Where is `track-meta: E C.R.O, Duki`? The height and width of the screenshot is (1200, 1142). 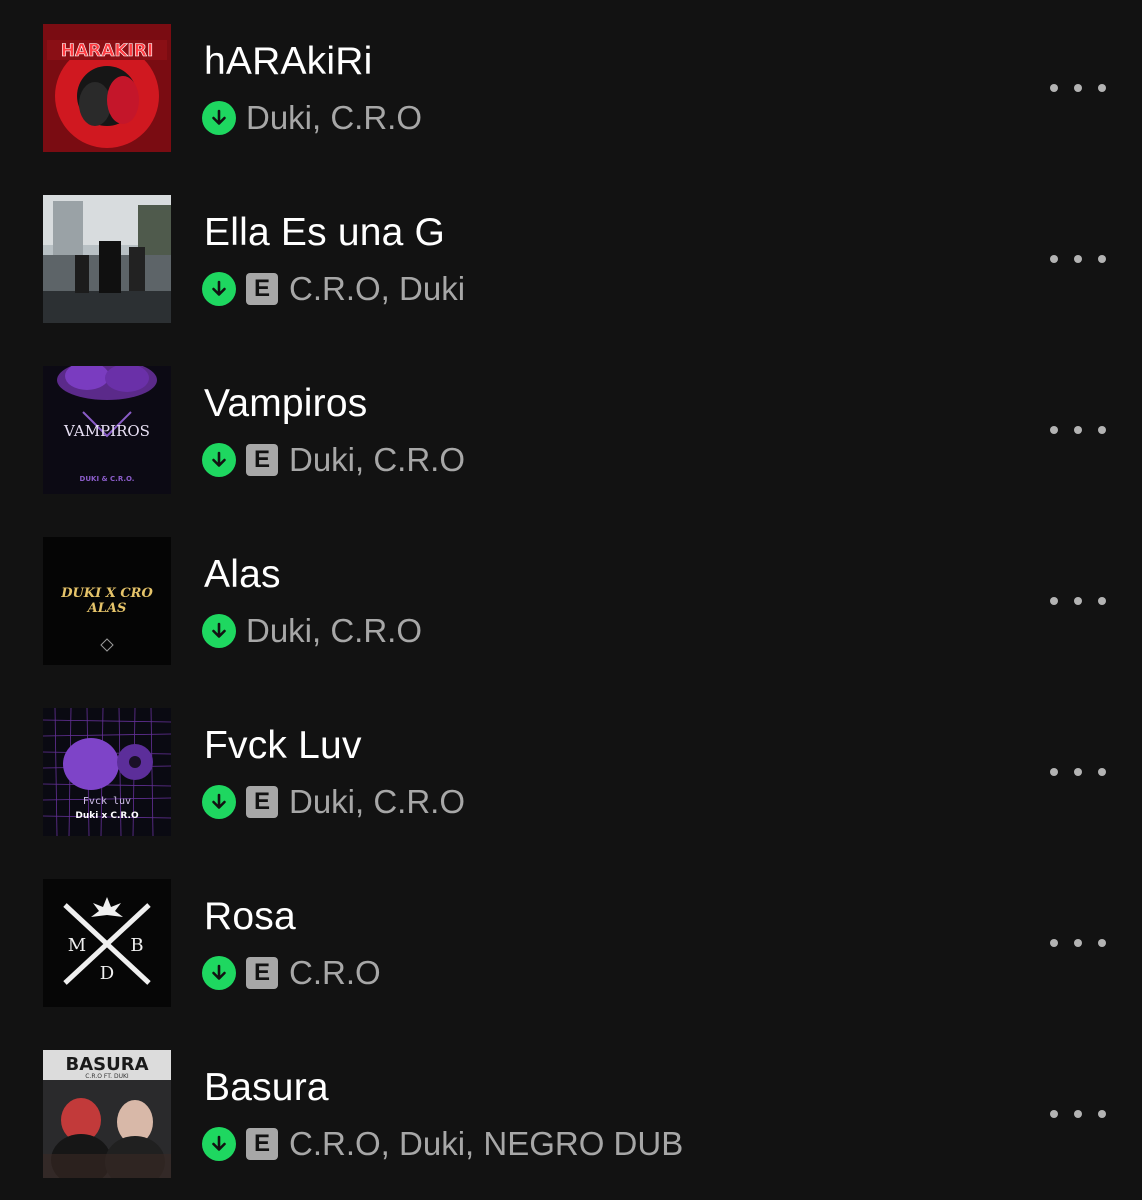 track-meta: E C.R.O, Duki is located at coordinates (333, 289).